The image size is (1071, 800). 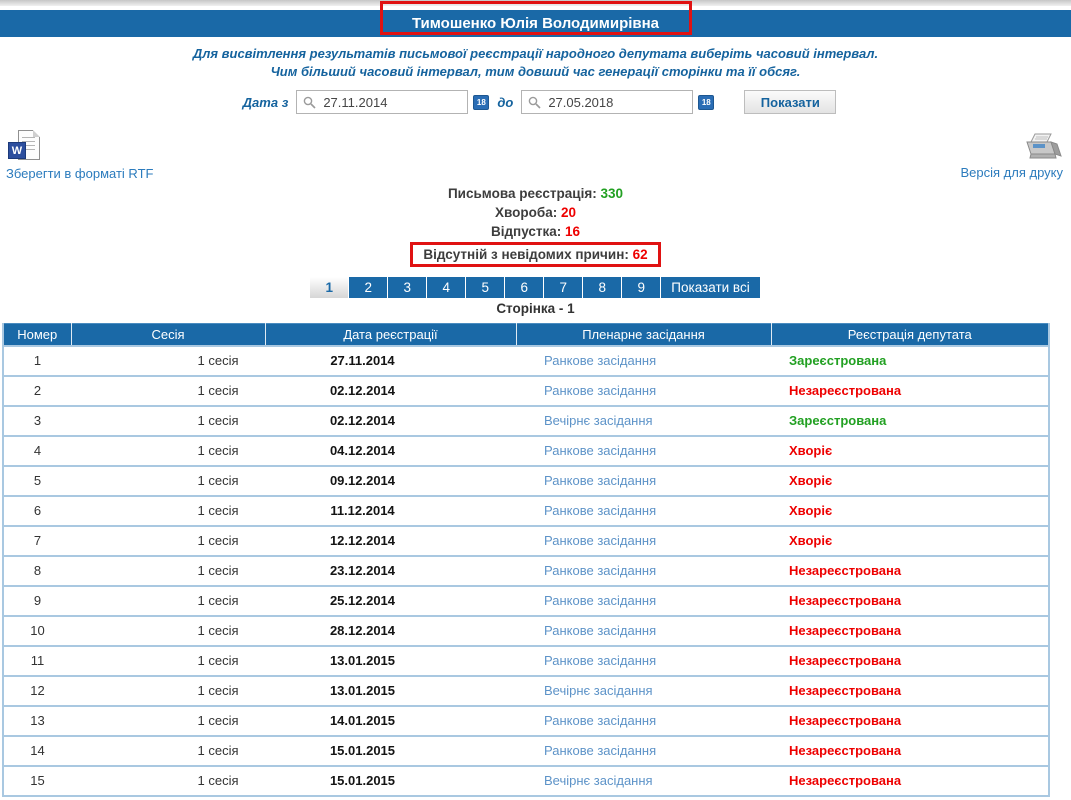 I want to click on date-from-box, so click(x=382, y=102).